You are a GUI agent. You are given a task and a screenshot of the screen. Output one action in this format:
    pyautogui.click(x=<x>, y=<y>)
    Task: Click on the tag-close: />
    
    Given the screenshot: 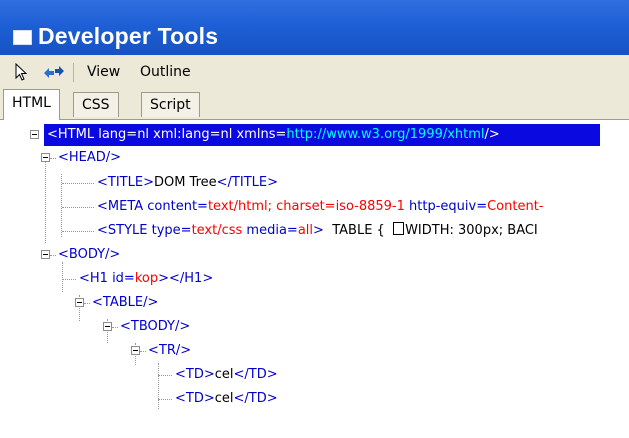 What is the action you would take?
    pyautogui.click(x=492, y=134)
    